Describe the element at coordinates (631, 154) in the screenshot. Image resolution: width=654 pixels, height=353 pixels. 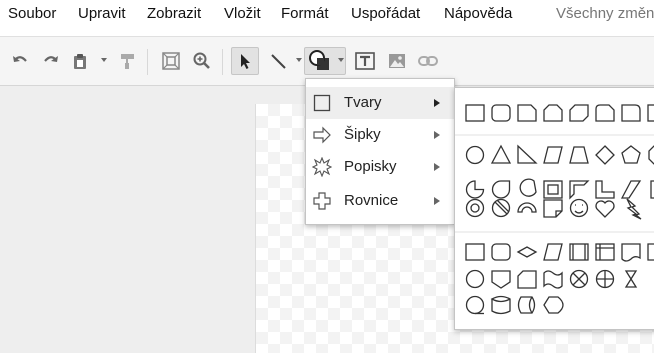
I see `pentagon-shape` at that location.